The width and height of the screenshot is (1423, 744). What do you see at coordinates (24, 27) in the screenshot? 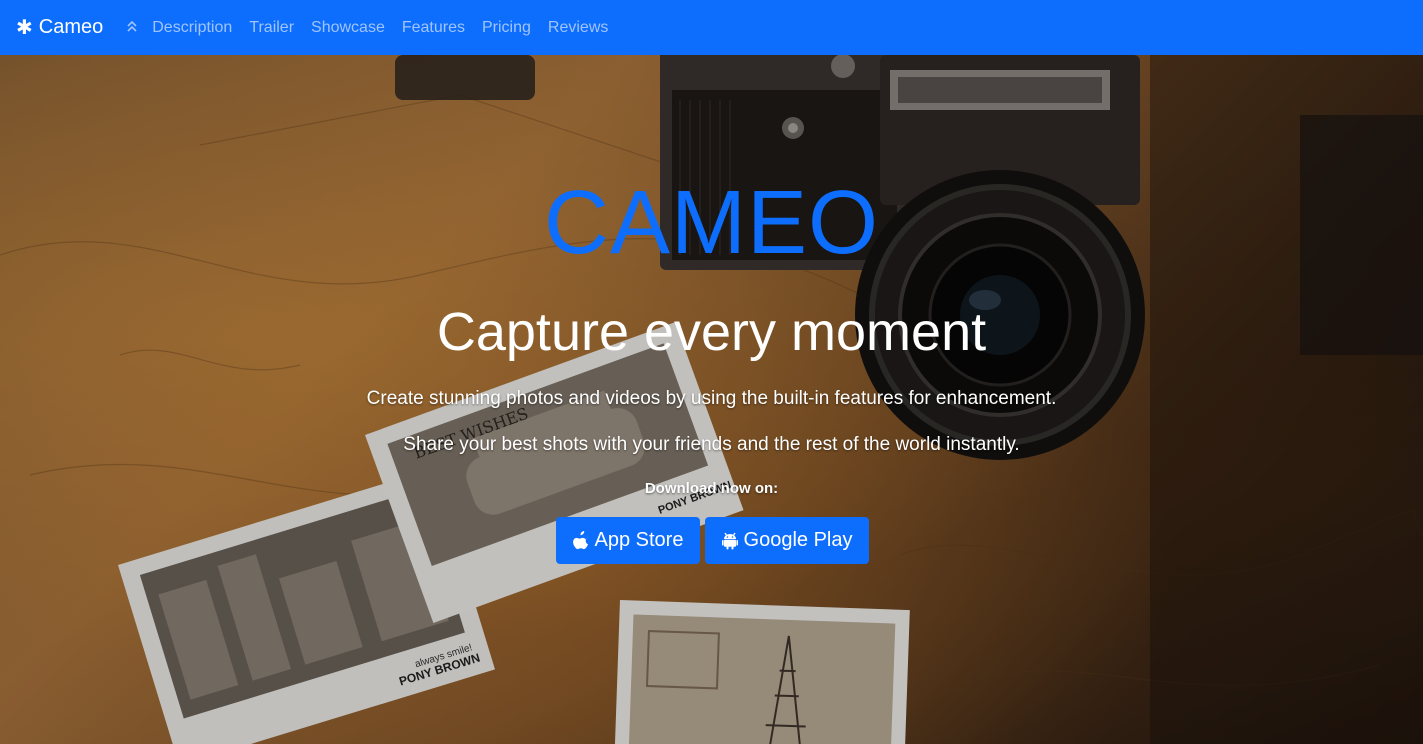
I see `asterisk-icon: ✱` at bounding box center [24, 27].